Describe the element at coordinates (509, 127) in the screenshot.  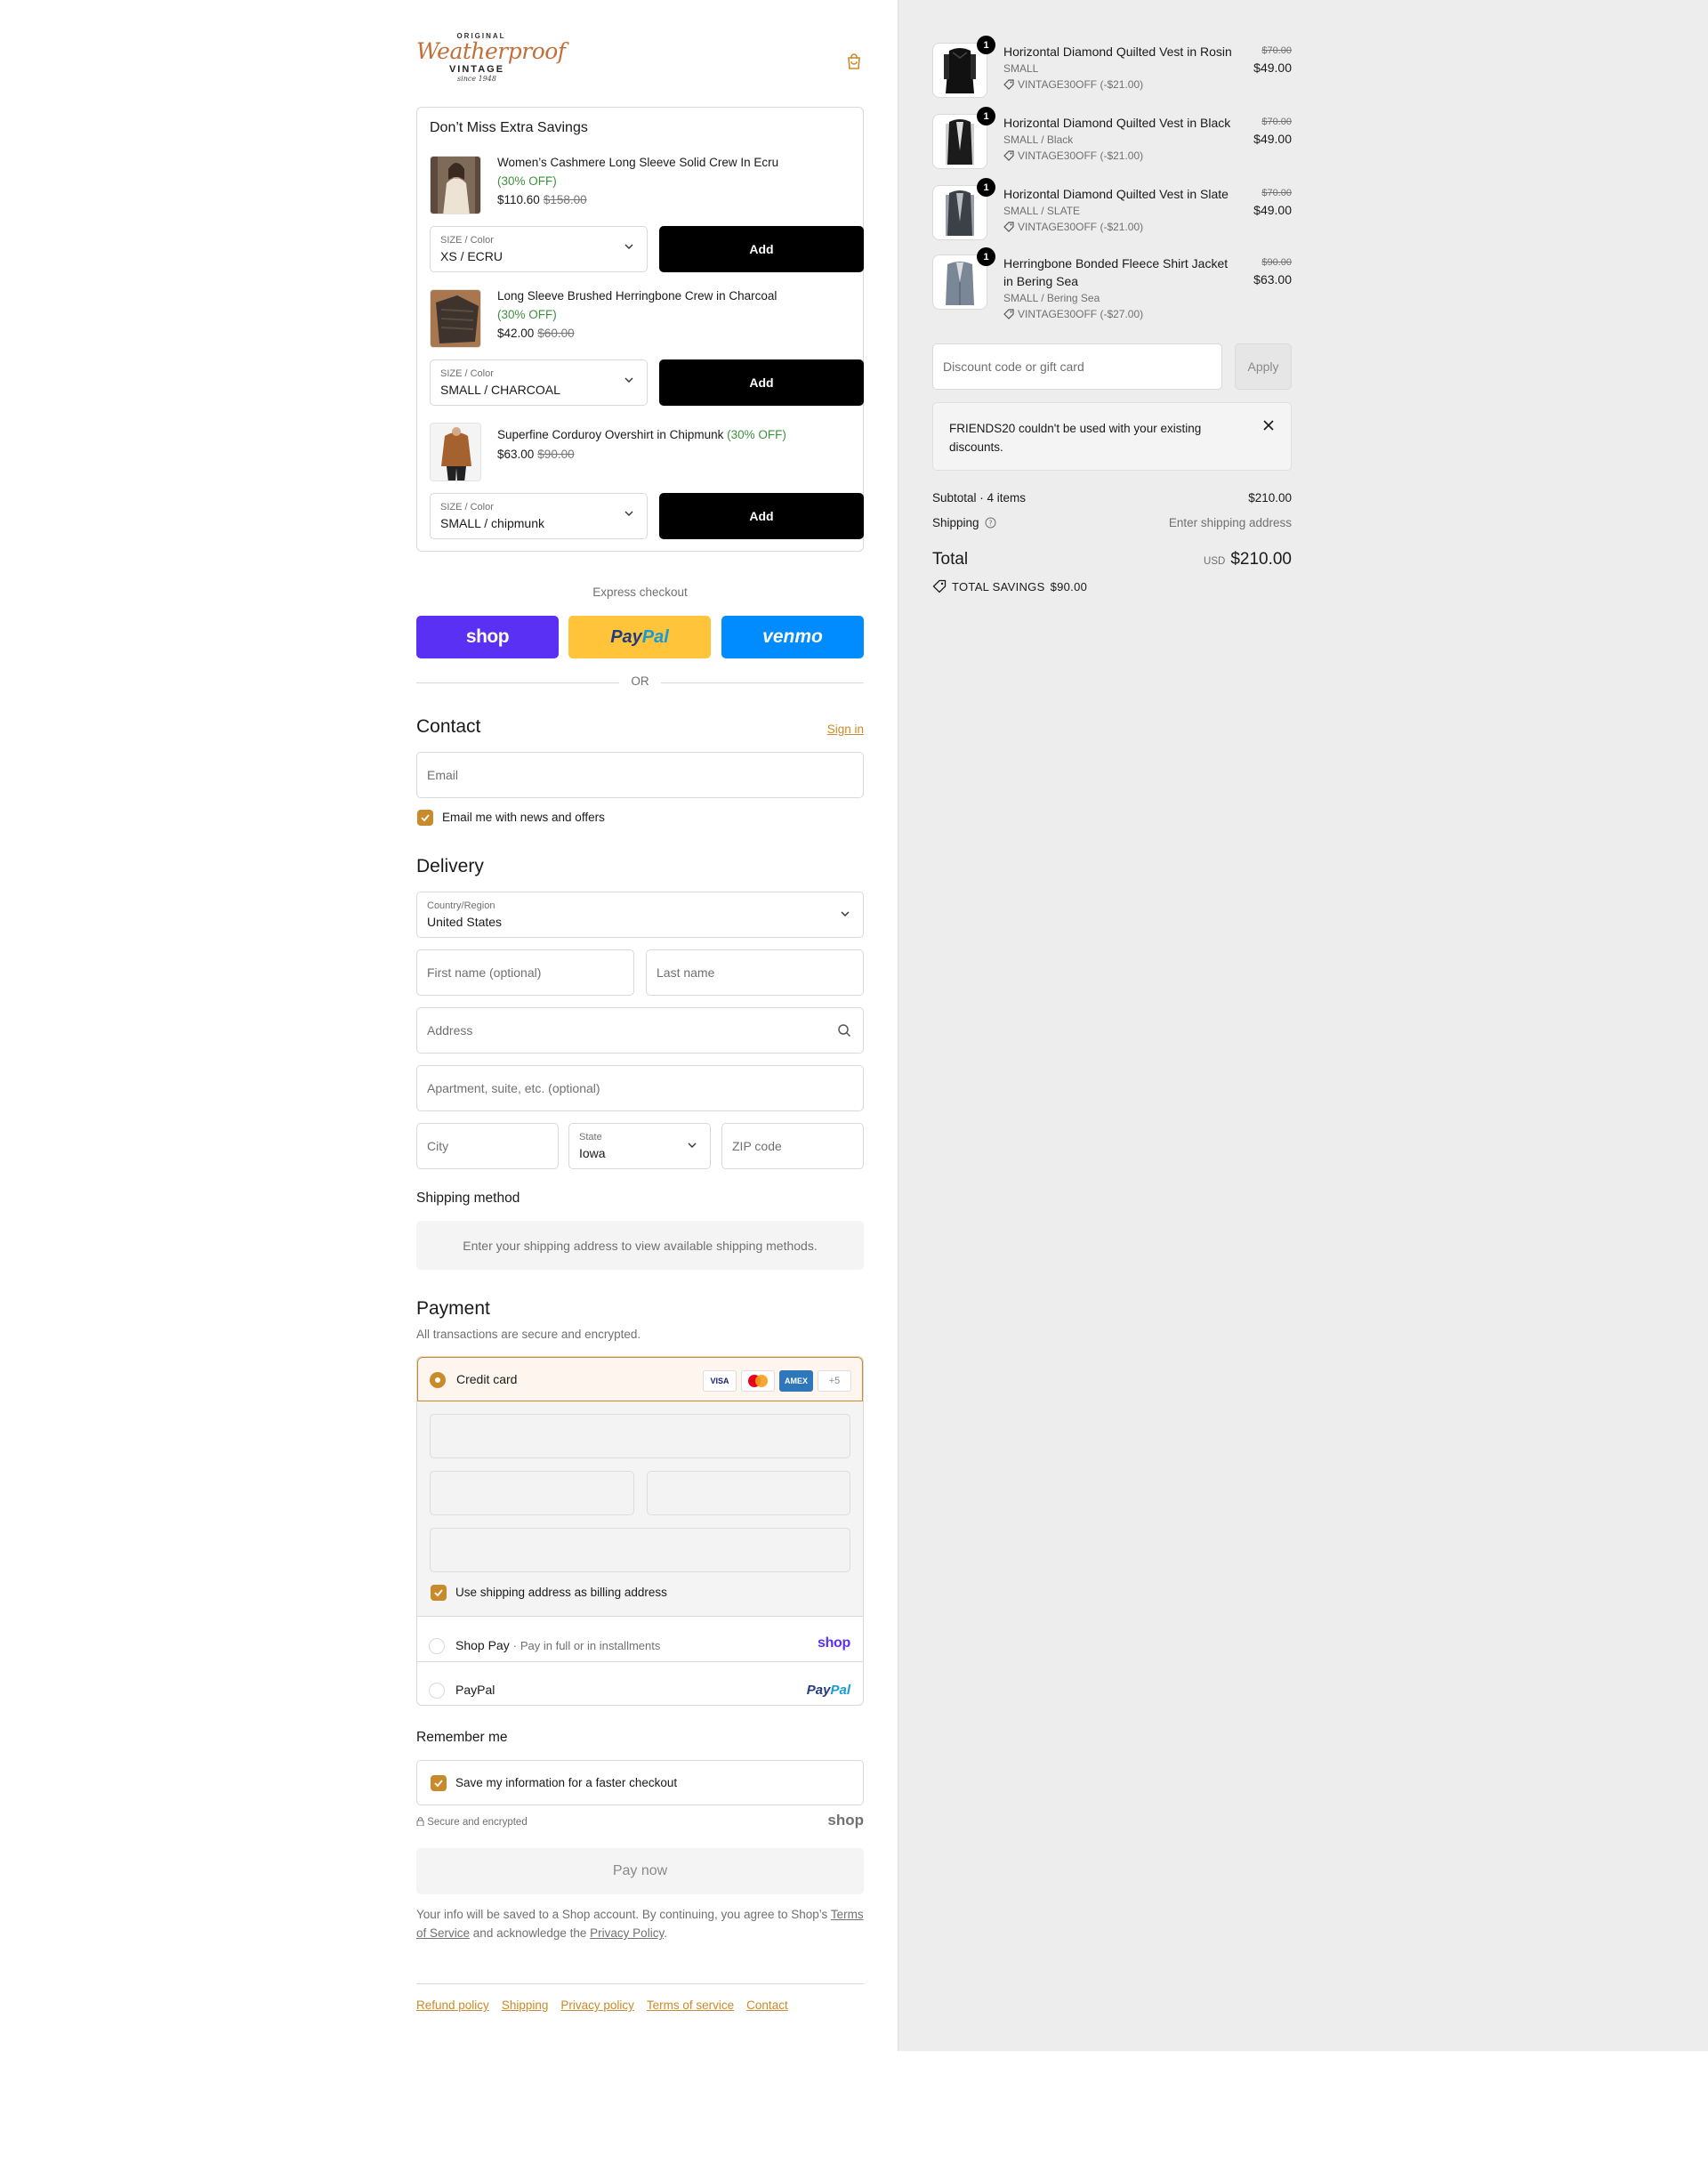
I see `upsell-title: Don’t Miss Extra Savings` at that location.